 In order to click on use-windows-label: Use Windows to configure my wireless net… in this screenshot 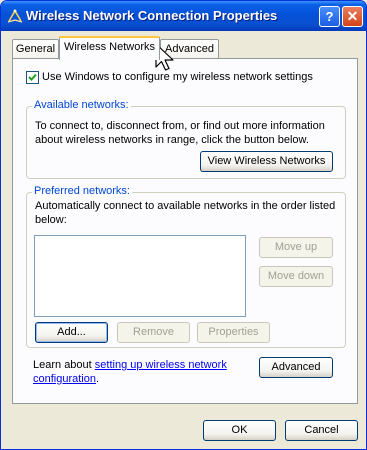, I will do `click(177, 77)`.